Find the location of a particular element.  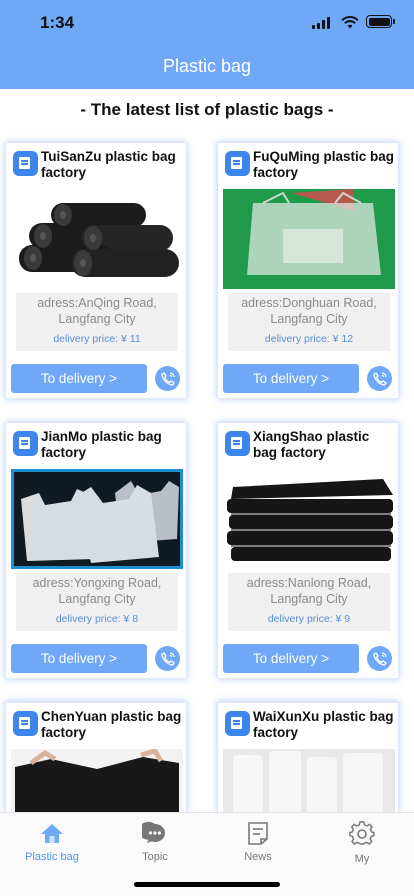

delivery-price: delivery price: ¥ 11 is located at coordinates (97, 339).